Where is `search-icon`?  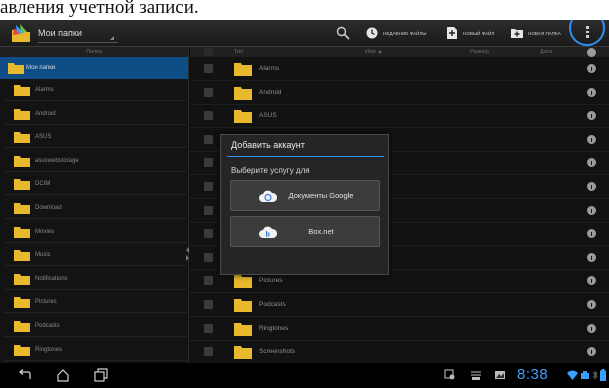 search-icon is located at coordinates (343, 33).